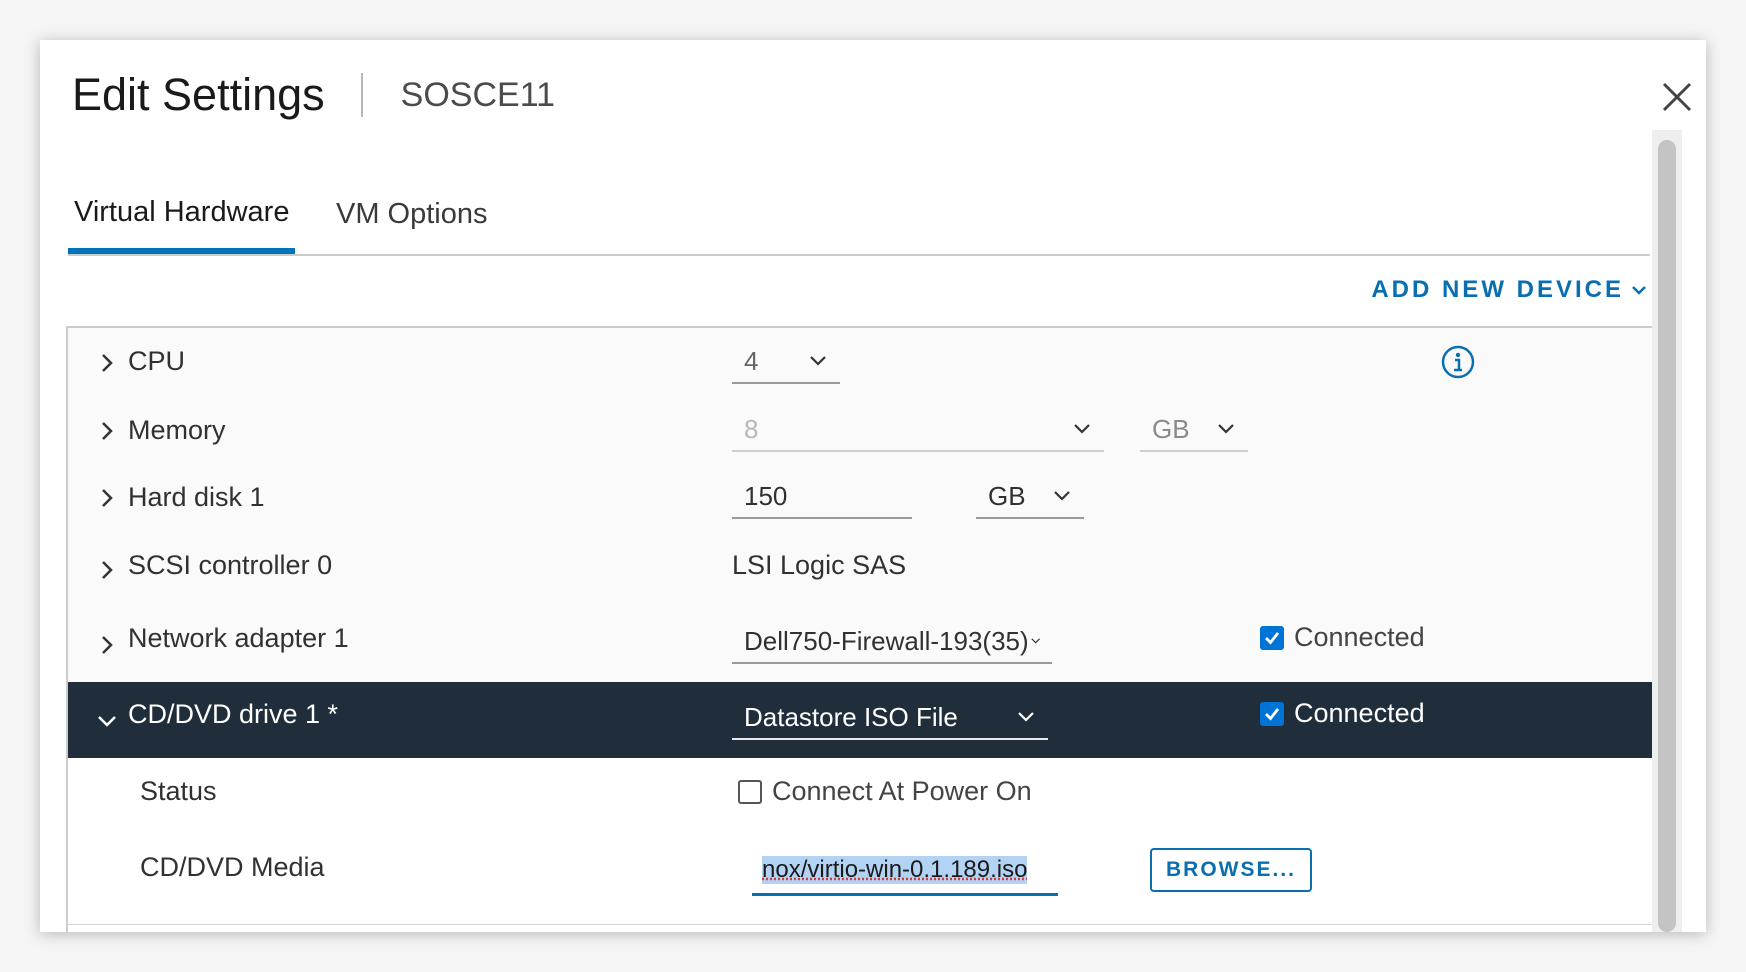 The height and width of the screenshot is (972, 1746). I want to click on memory-unit: GB, so click(1171, 428).